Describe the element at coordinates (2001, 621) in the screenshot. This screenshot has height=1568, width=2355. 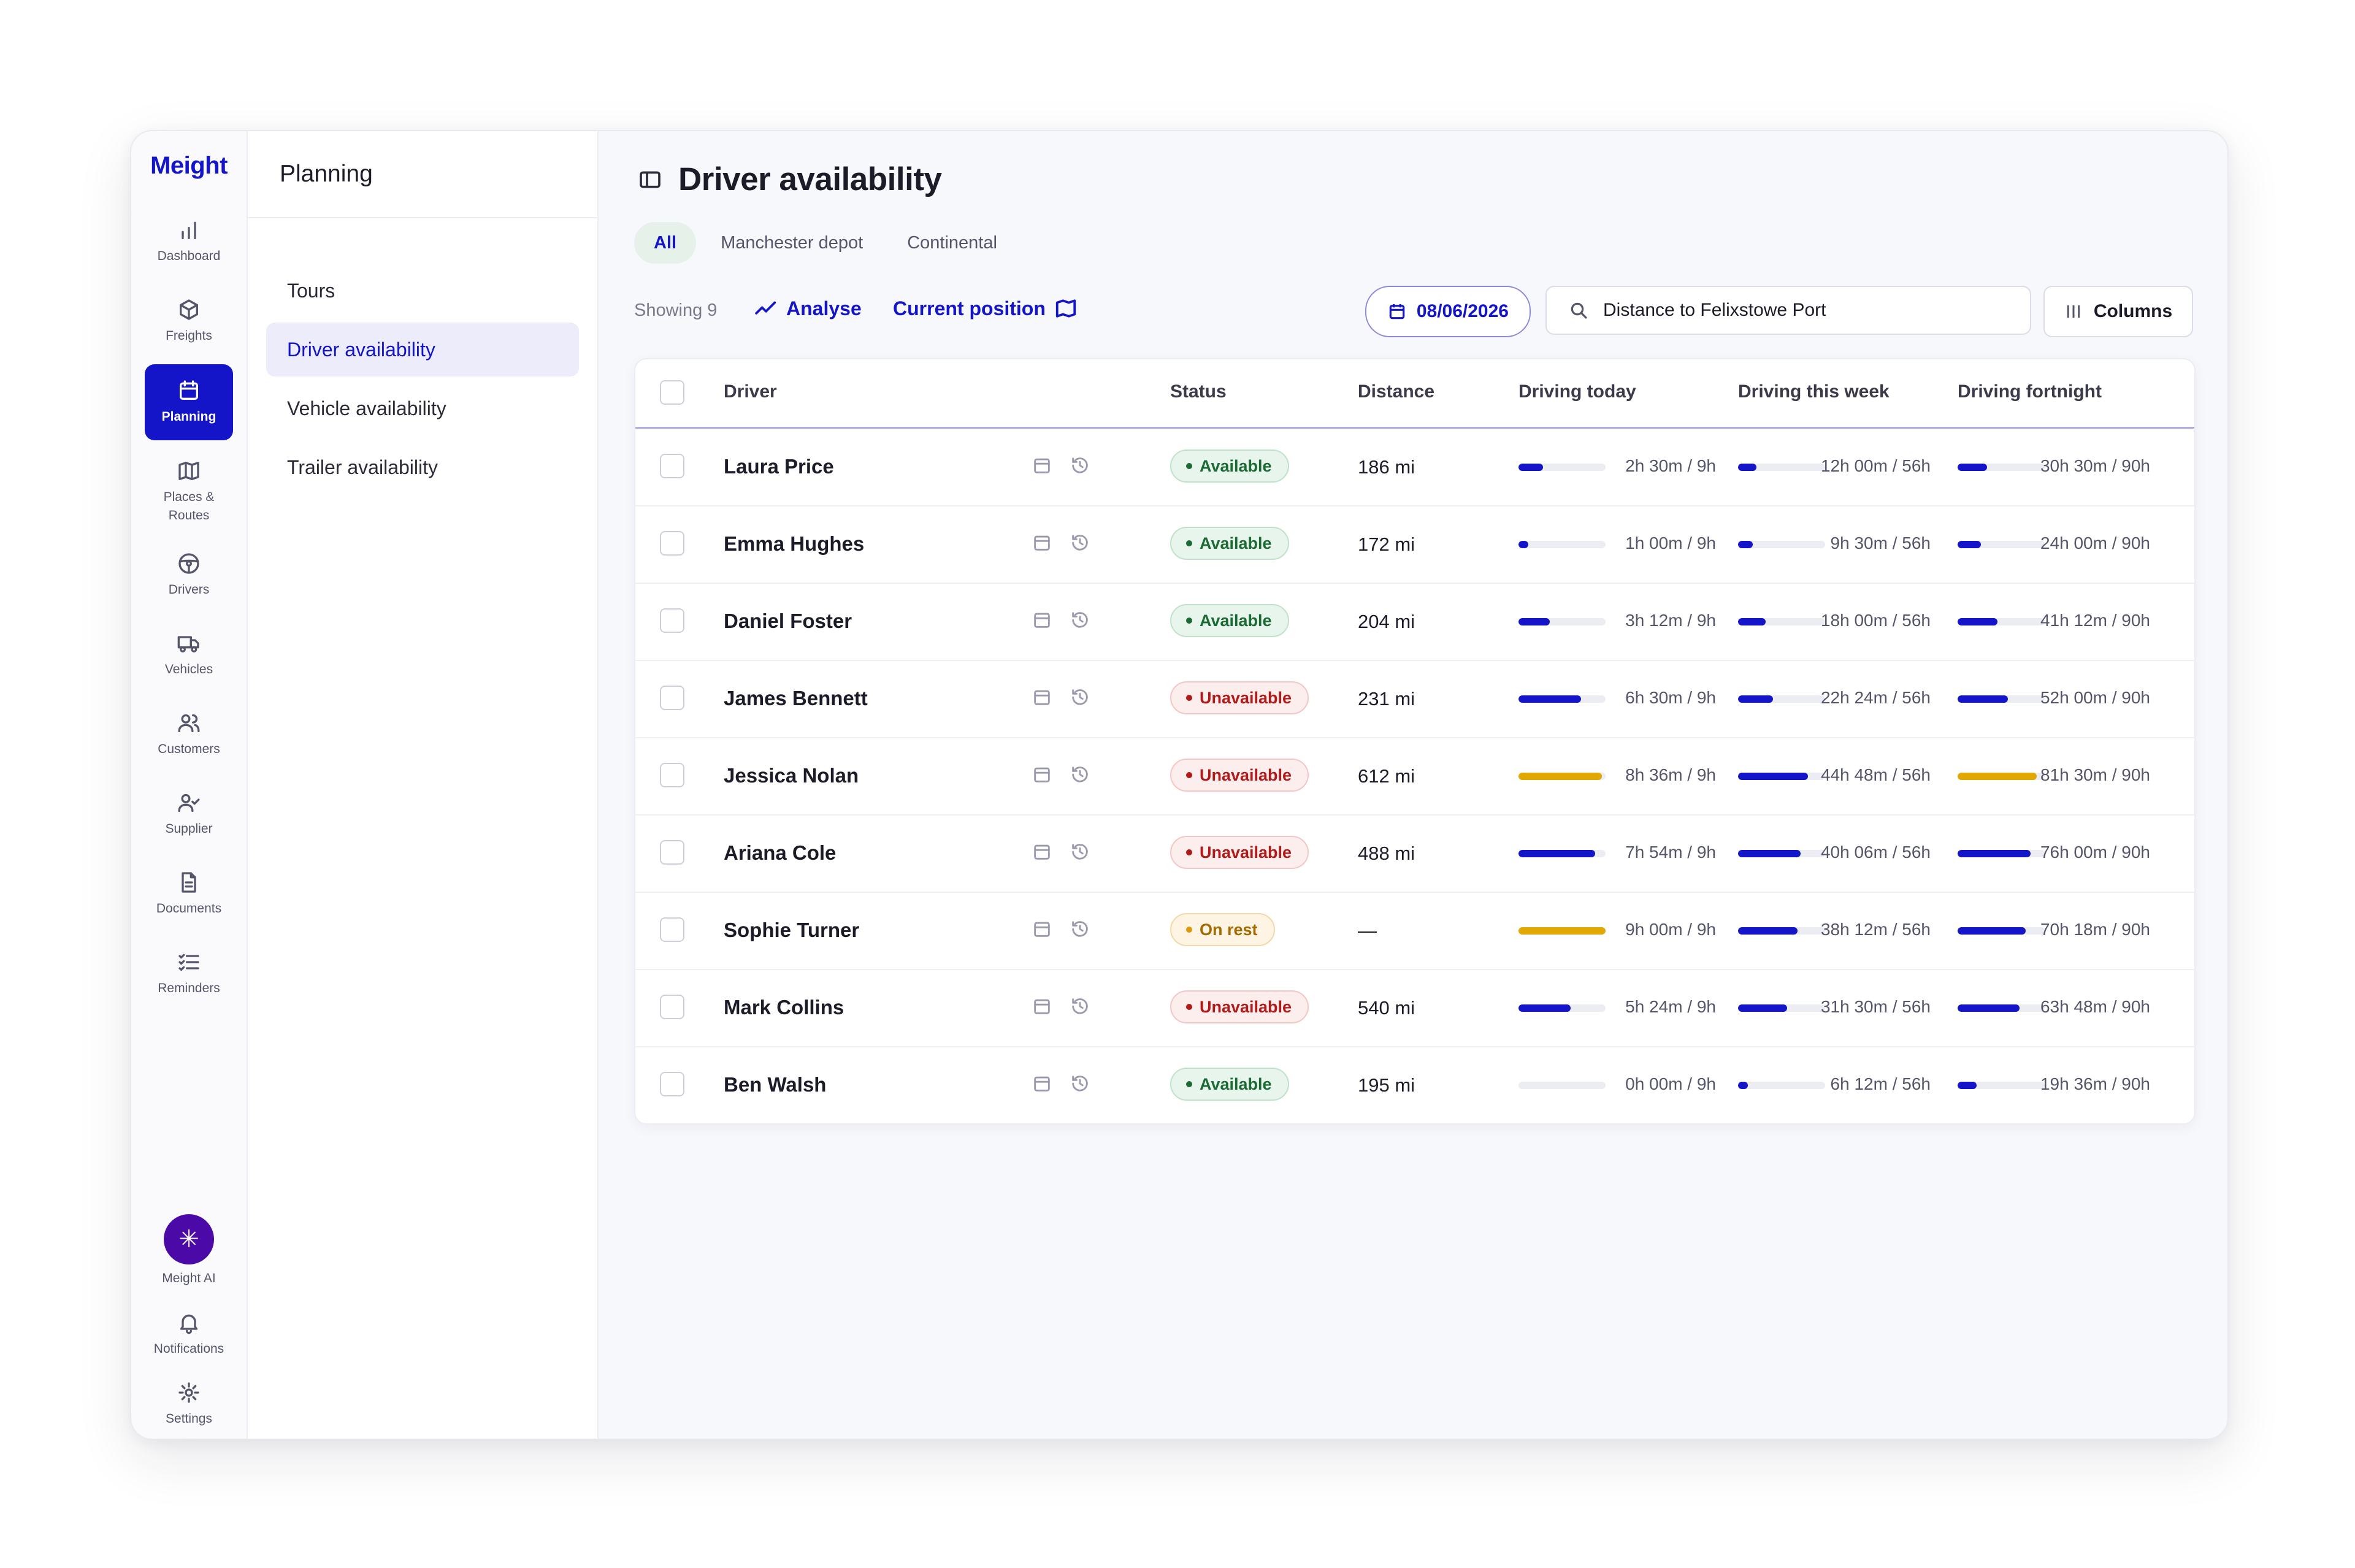
I see `fort-progress-bar` at that location.